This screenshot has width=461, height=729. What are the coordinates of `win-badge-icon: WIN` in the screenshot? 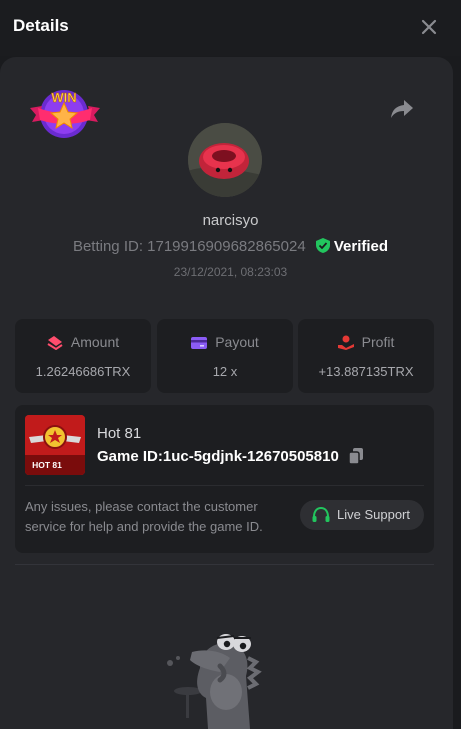 It's located at (65, 114).